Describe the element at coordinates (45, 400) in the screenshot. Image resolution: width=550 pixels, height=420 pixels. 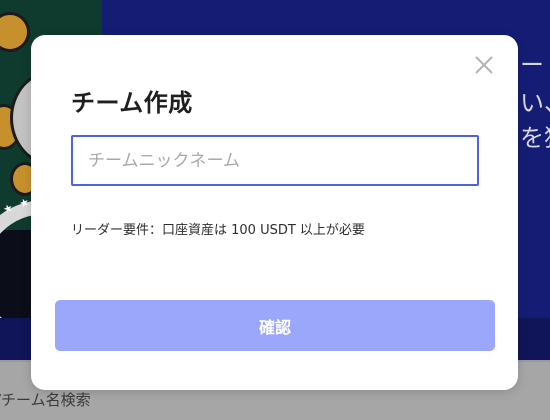
I see `team-search-label: /チーム名検索` at that location.